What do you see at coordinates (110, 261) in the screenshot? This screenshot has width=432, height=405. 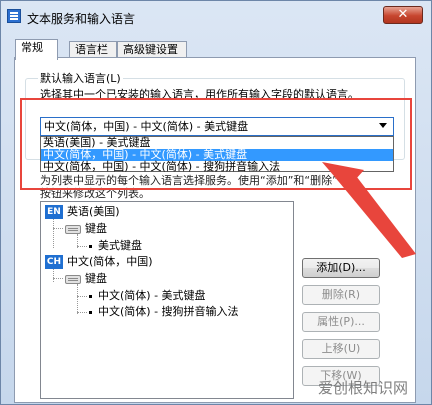 I see `tree-language-label: 中文(简体，中国)` at bounding box center [110, 261].